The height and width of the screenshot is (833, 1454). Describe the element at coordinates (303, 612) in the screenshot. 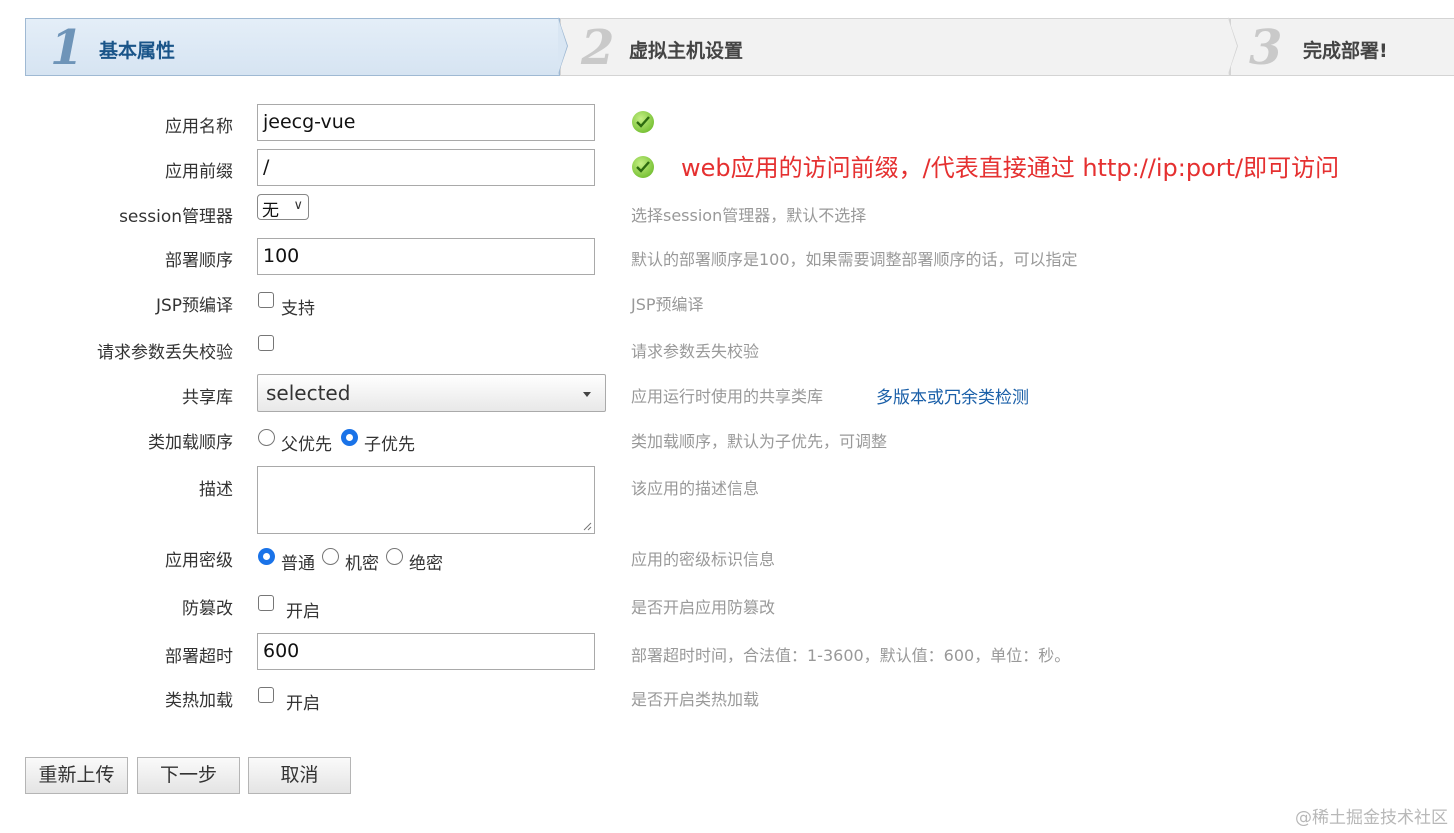

I see `tamper-proof-option: 开启` at that location.